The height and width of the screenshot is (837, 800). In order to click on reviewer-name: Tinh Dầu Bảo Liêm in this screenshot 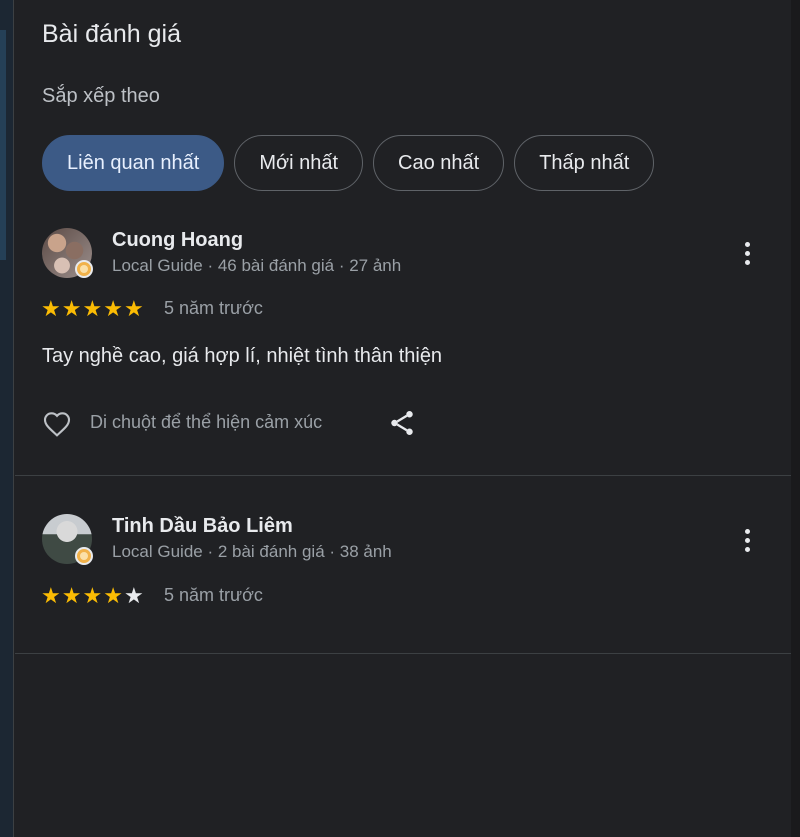, I will do `click(202, 526)`.